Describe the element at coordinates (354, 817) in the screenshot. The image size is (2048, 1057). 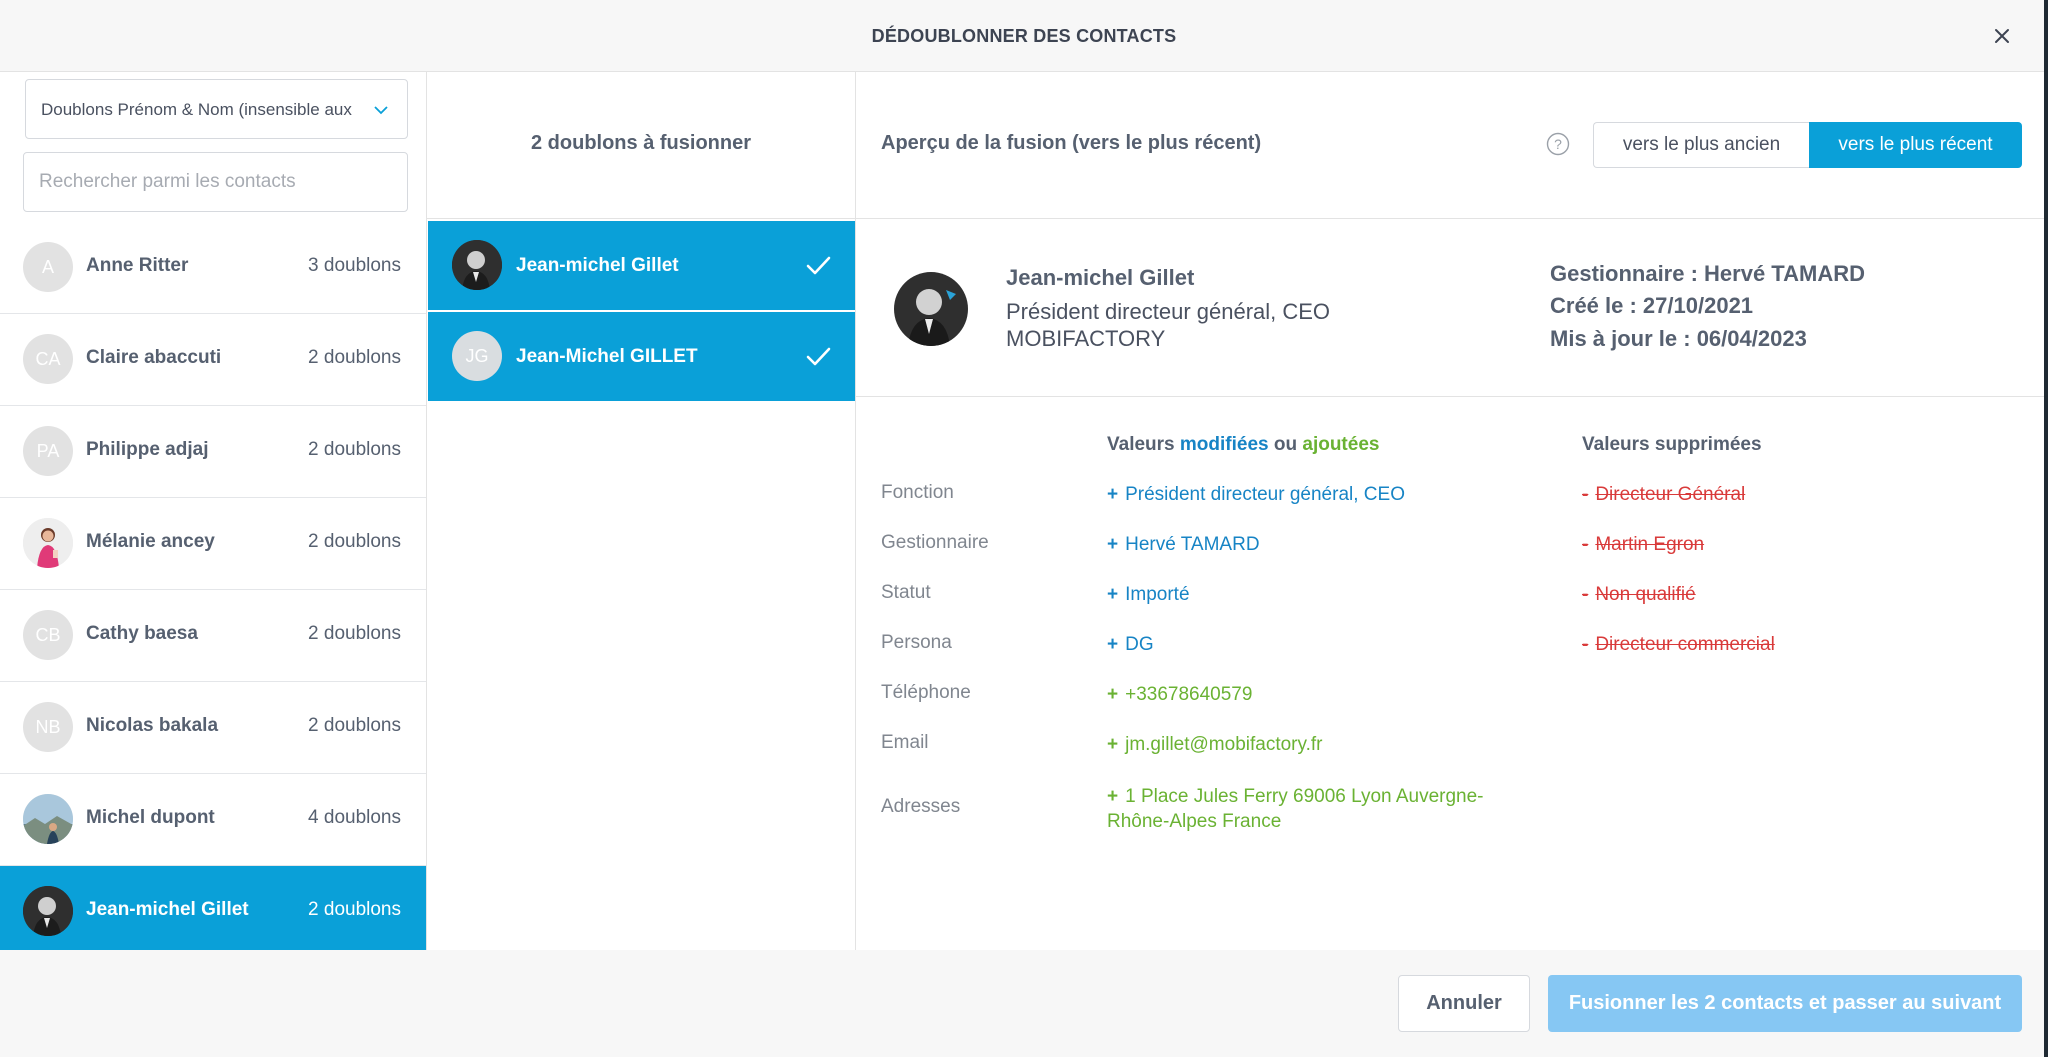
I see `duplicate-count: 4 doublons` at that location.